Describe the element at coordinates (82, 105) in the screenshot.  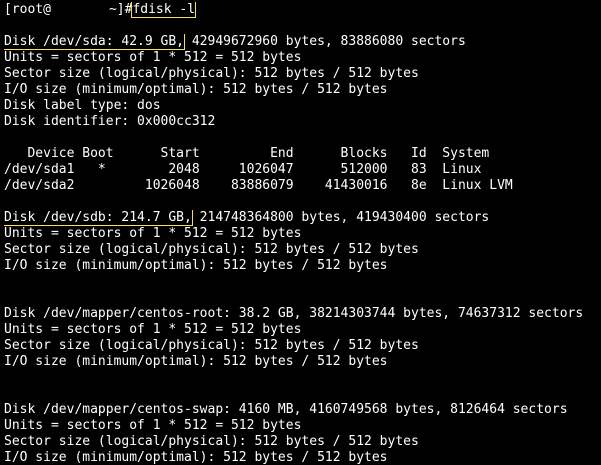
I see `sda-label-type: Disk label type: dos` at that location.